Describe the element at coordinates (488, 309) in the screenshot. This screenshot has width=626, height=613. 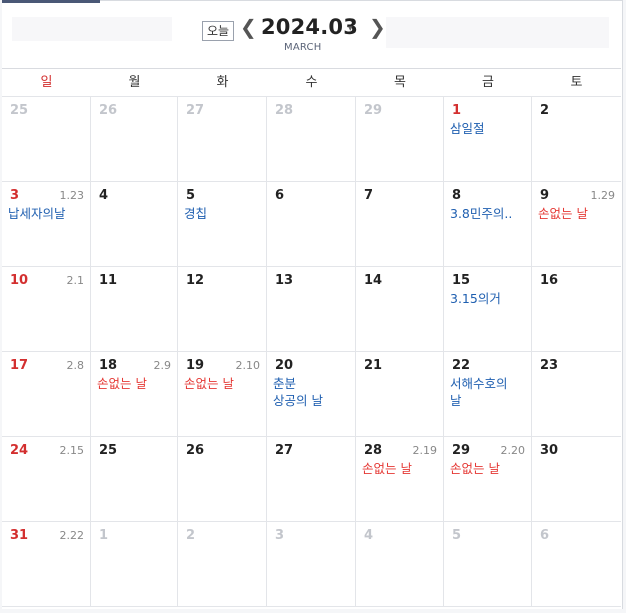
I see `day-cell: 15 3.15의거` at that location.